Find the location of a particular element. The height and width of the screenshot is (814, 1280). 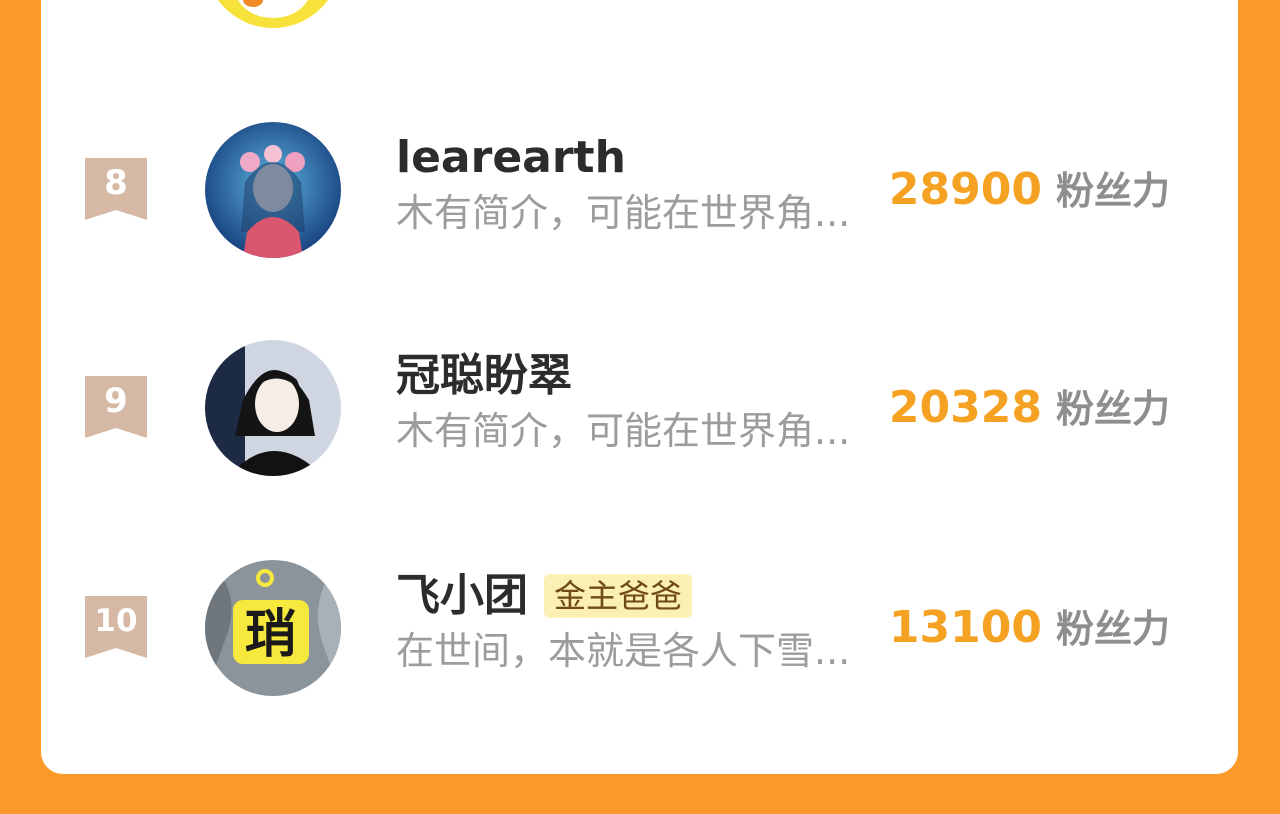

user-name: 飞小团 is located at coordinates (462, 596).